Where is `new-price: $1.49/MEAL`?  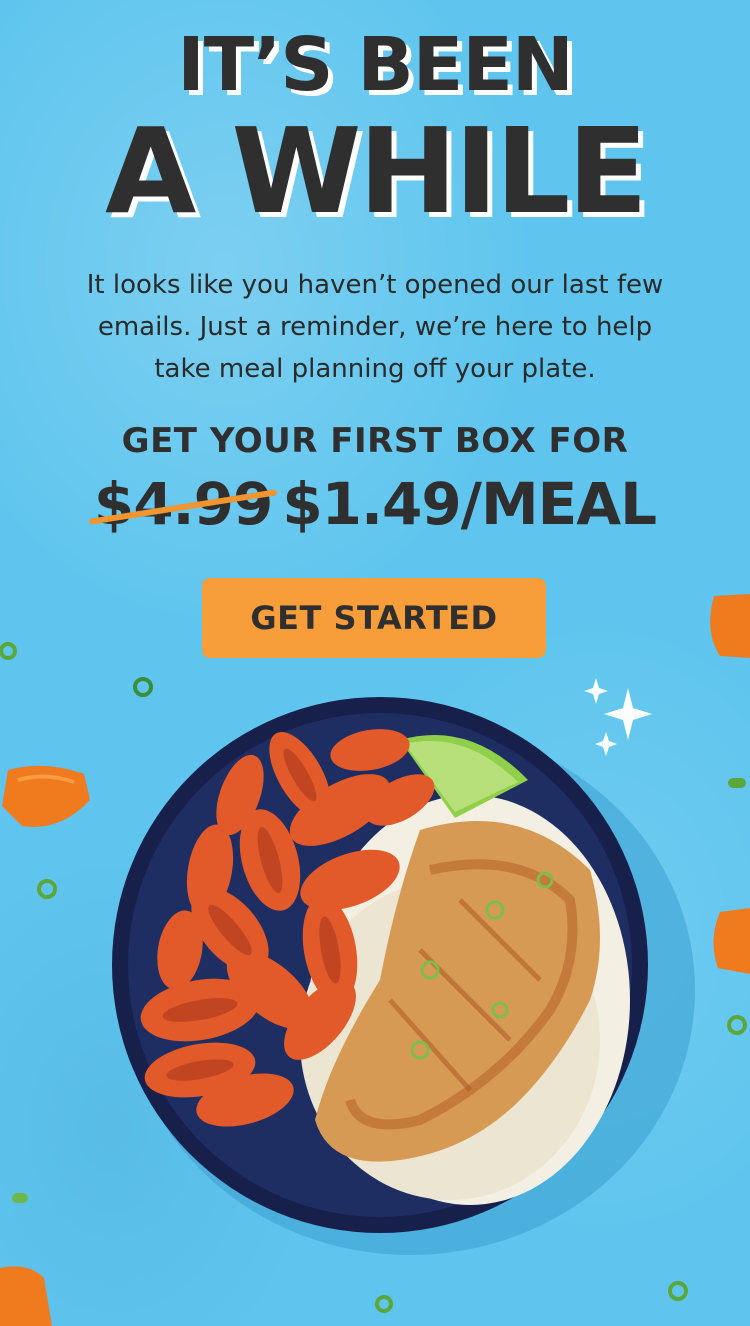 new-price: $1.49/MEAL is located at coordinates (469, 504).